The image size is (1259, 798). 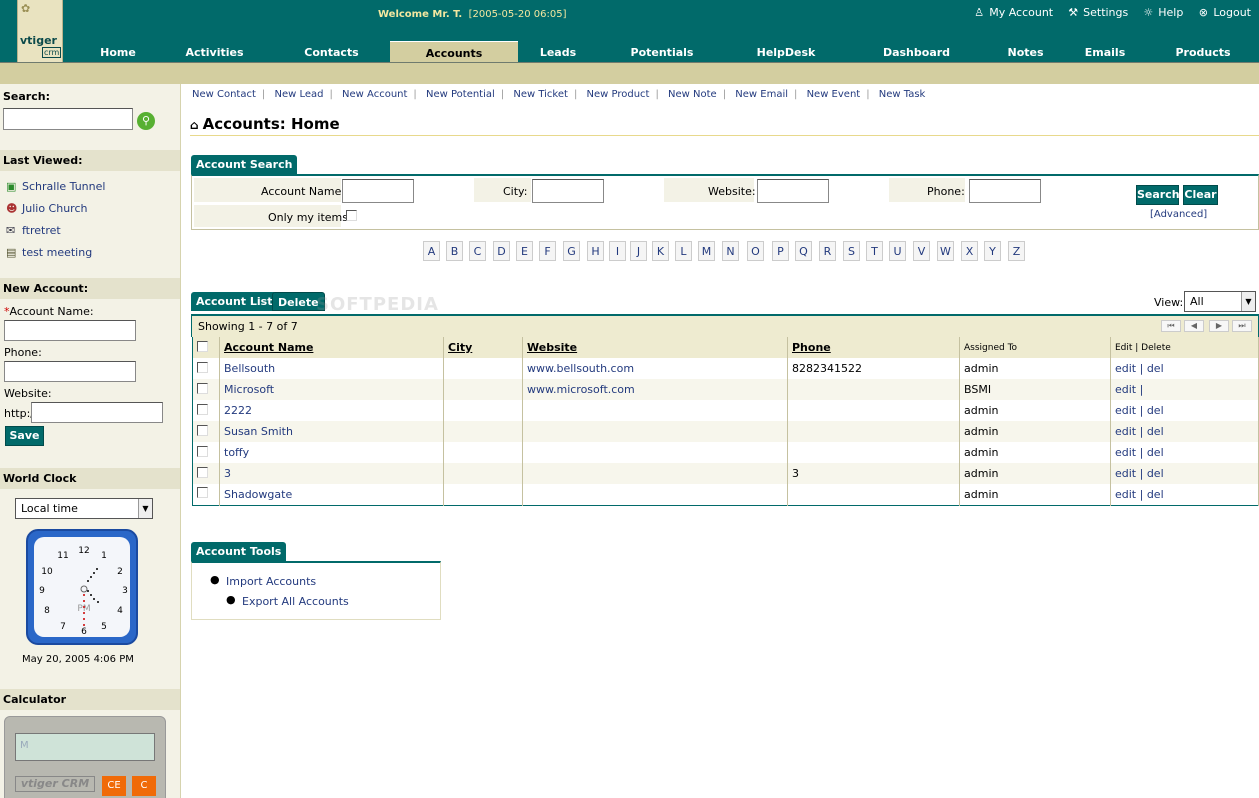 I want to click on letter-filter-v: V, so click(x=921, y=251).